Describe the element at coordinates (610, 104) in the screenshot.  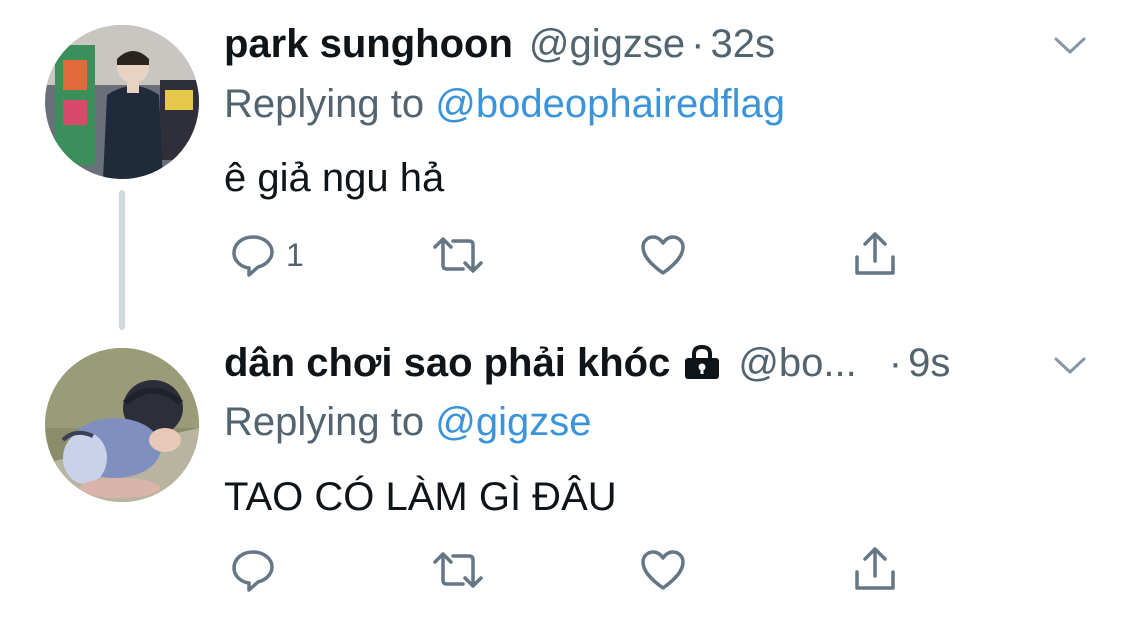
I see `reply-mention-link: @bodeophairedflag` at that location.